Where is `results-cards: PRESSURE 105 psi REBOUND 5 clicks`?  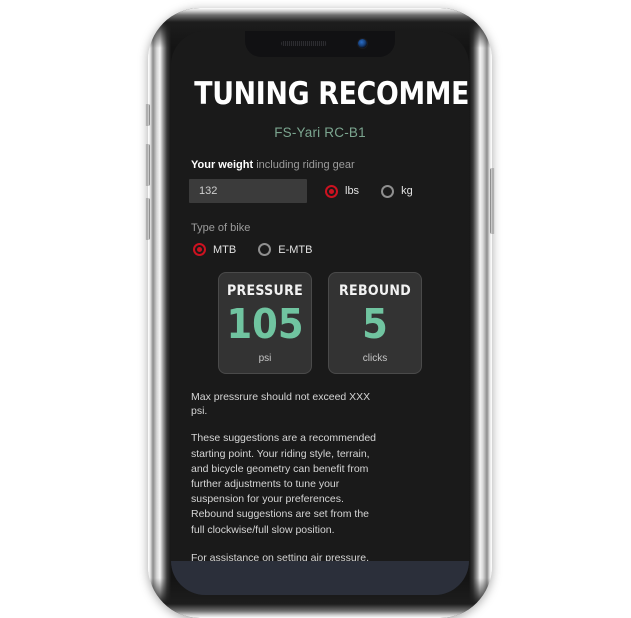
results-cards: PRESSURE 105 psi REBOUND 5 clicks is located at coordinates (320, 323).